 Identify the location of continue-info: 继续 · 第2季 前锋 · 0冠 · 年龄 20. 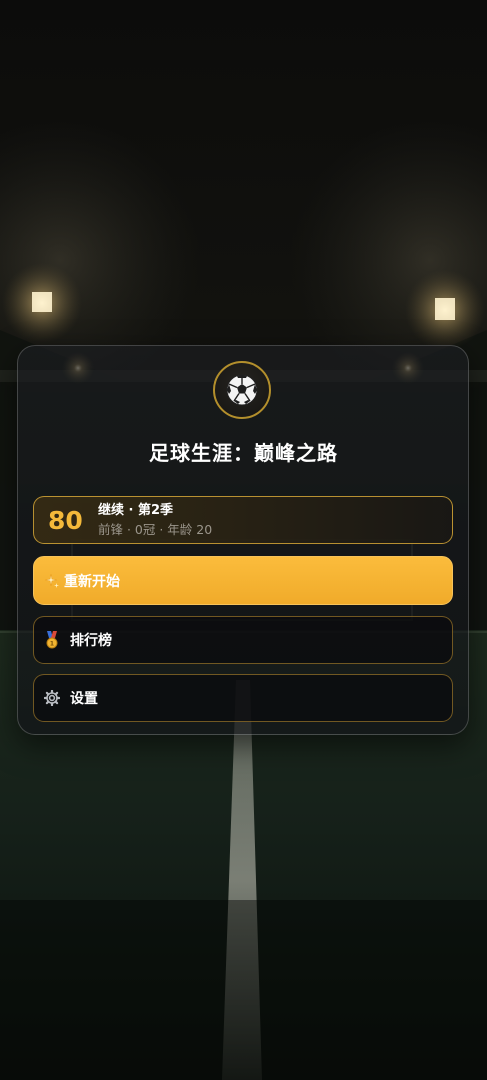
(155, 520).